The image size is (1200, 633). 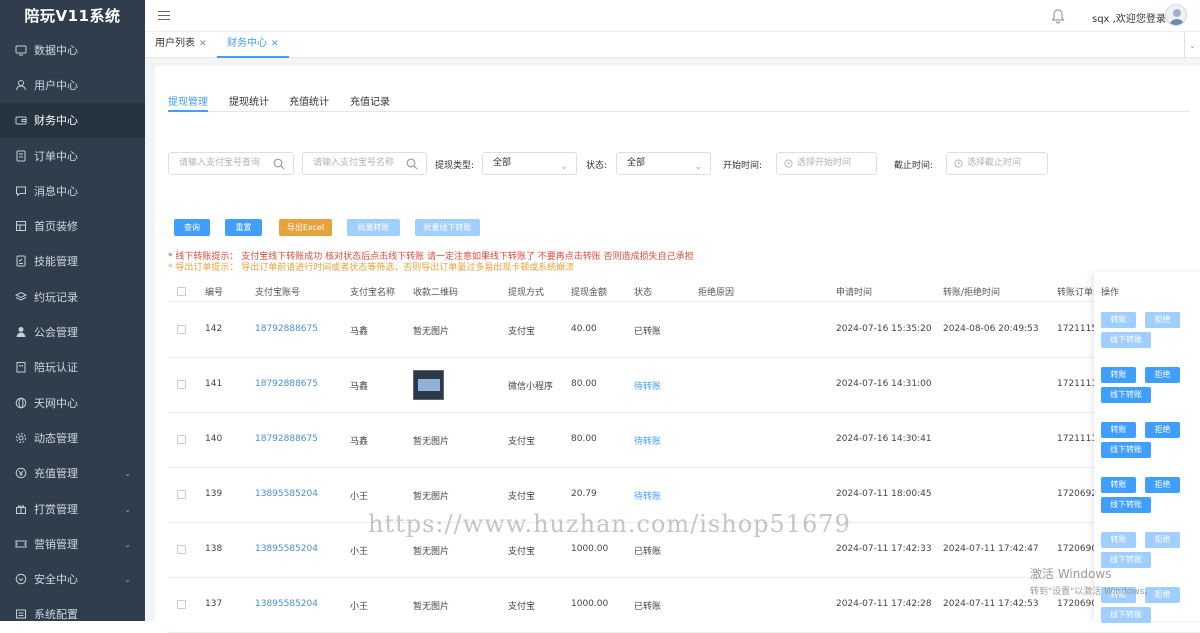 I want to click on cell-name: 马鑫, so click(x=359, y=440).